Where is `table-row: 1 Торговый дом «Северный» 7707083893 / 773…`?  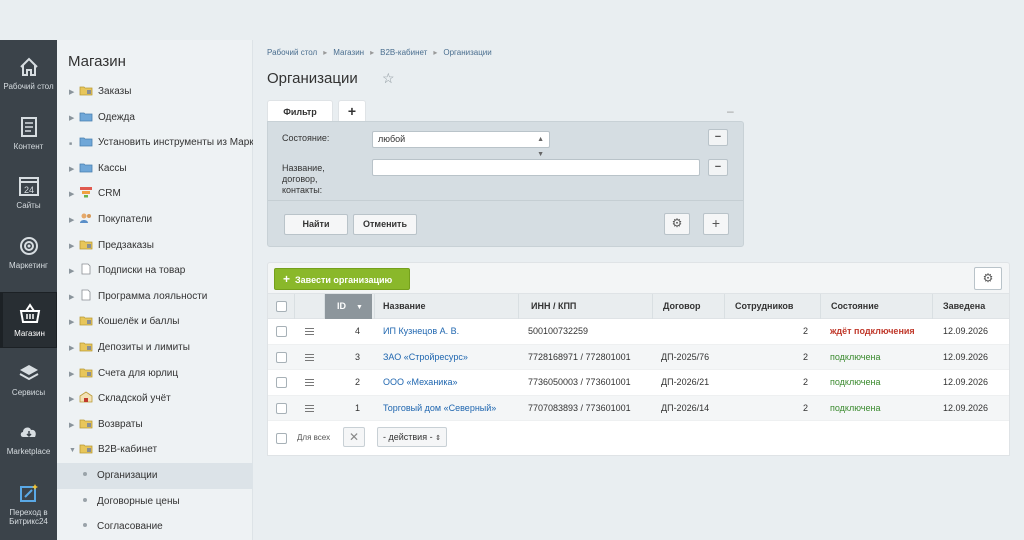 table-row: 1 Торговый дом «Северный» 7707083893 / 773… is located at coordinates (638, 408).